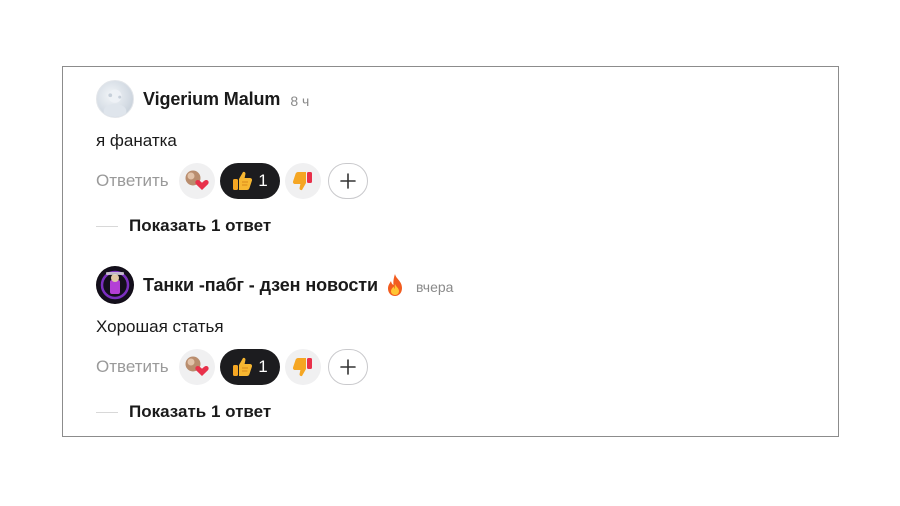 The height and width of the screenshot is (506, 900). What do you see at coordinates (136, 140) in the screenshot?
I see `comment-text: я фанатка` at bounding box center [136, 140].